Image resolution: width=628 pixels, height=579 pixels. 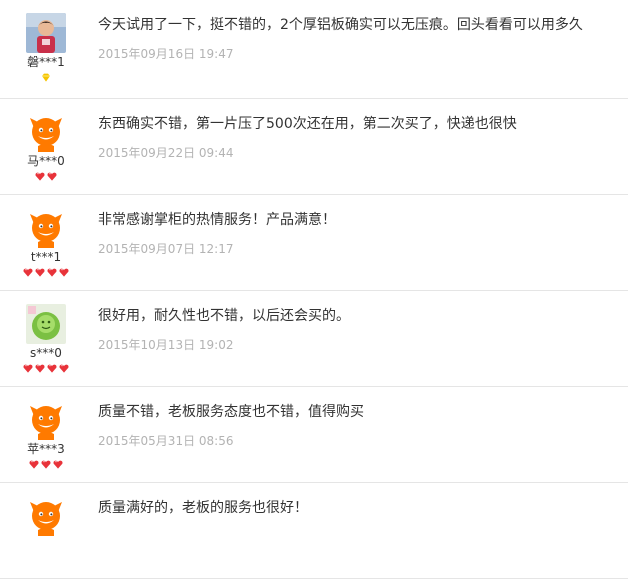 What do you see at coordinates (46, 449) in the screenshot?
I see `reviewer-name: 苹***3` at bounding box center [46, 449].